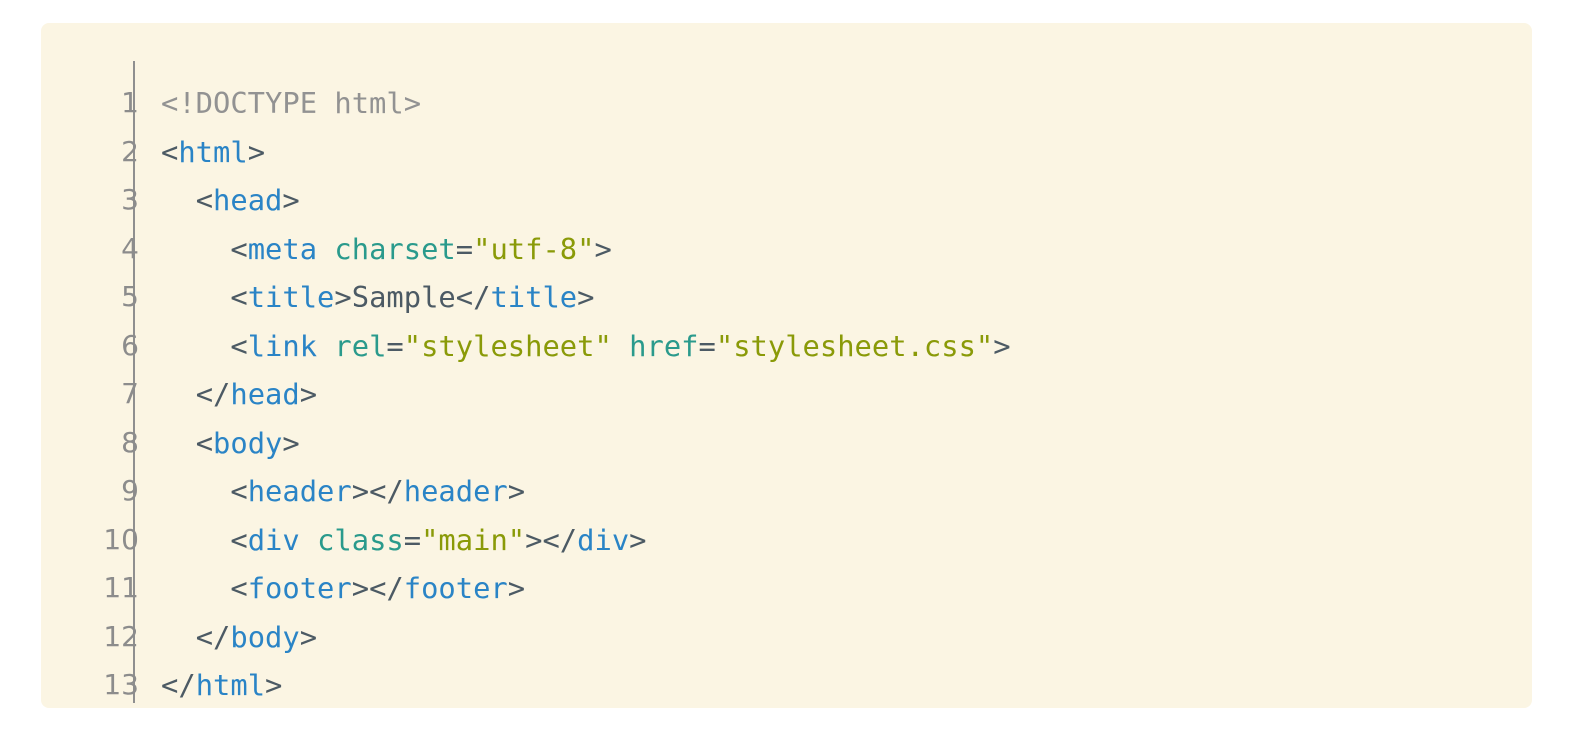 The height and width of the screenshot is (730, 1575). I want to click on code-token-attr: charset, so click(395, 248).